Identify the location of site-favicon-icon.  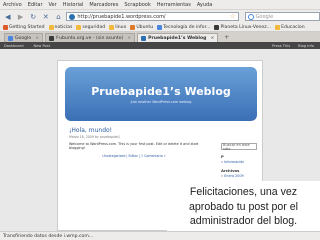
(72, 16).